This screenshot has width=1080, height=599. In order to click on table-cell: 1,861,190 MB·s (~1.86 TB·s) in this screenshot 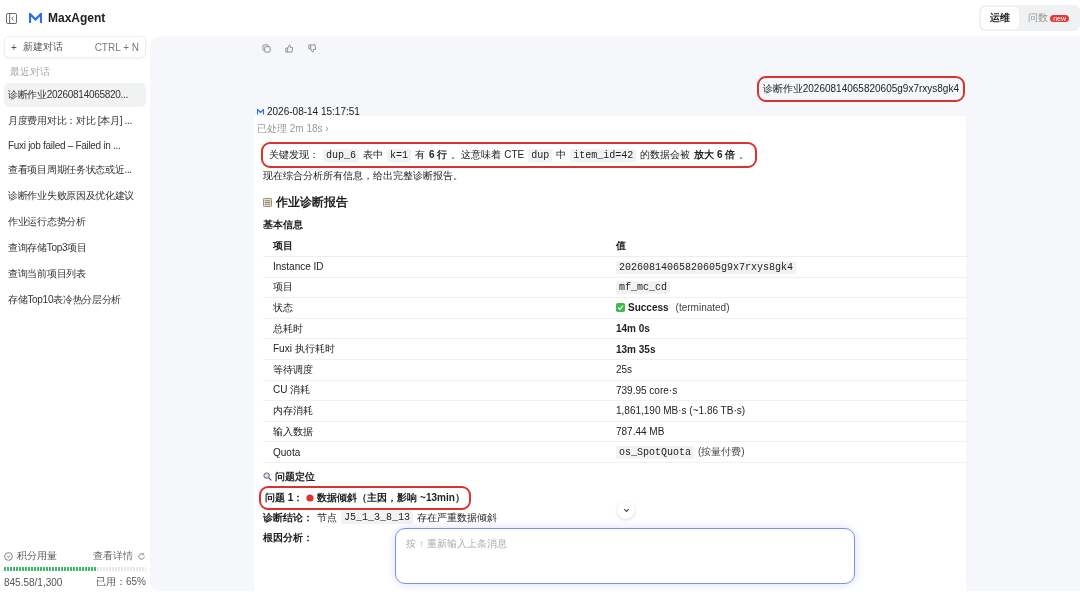, I will do `click(792, 411)`.